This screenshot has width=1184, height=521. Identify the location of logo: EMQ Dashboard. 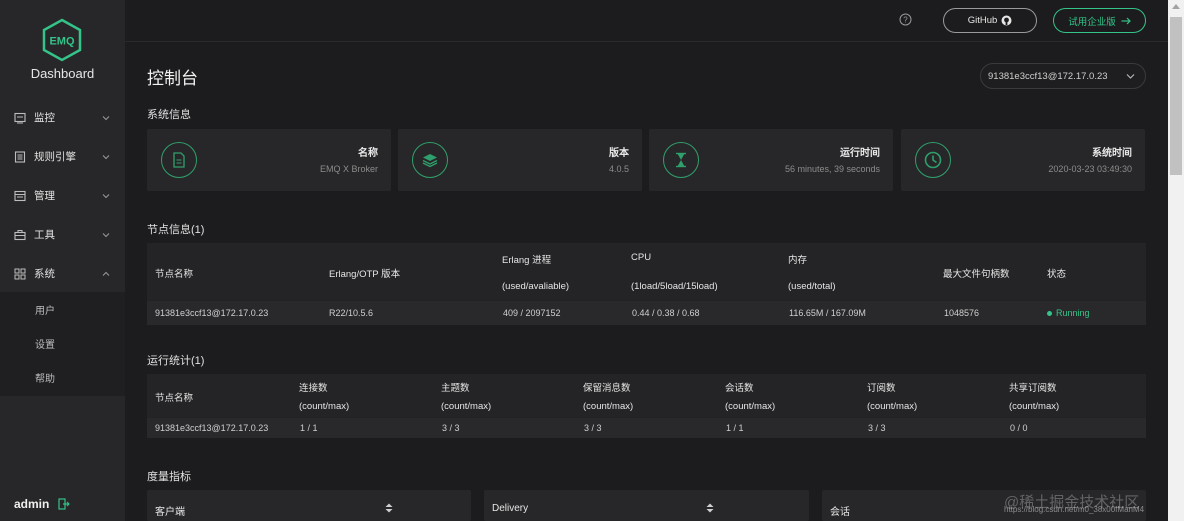
(62, 54).